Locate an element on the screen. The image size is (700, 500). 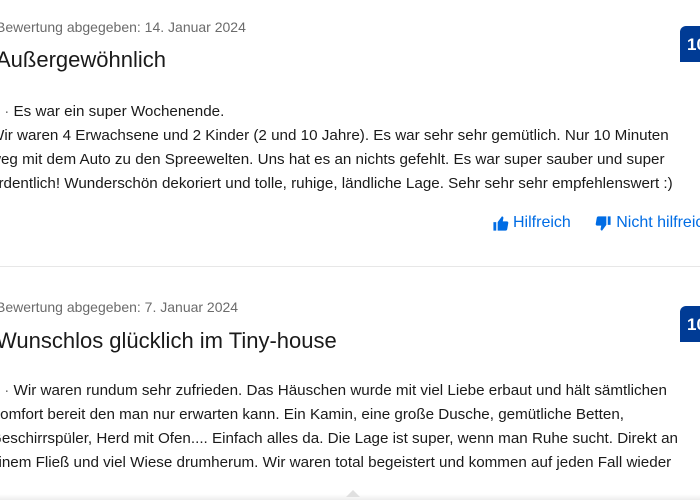
caret-up-icon is located at coordinates (353, 493).